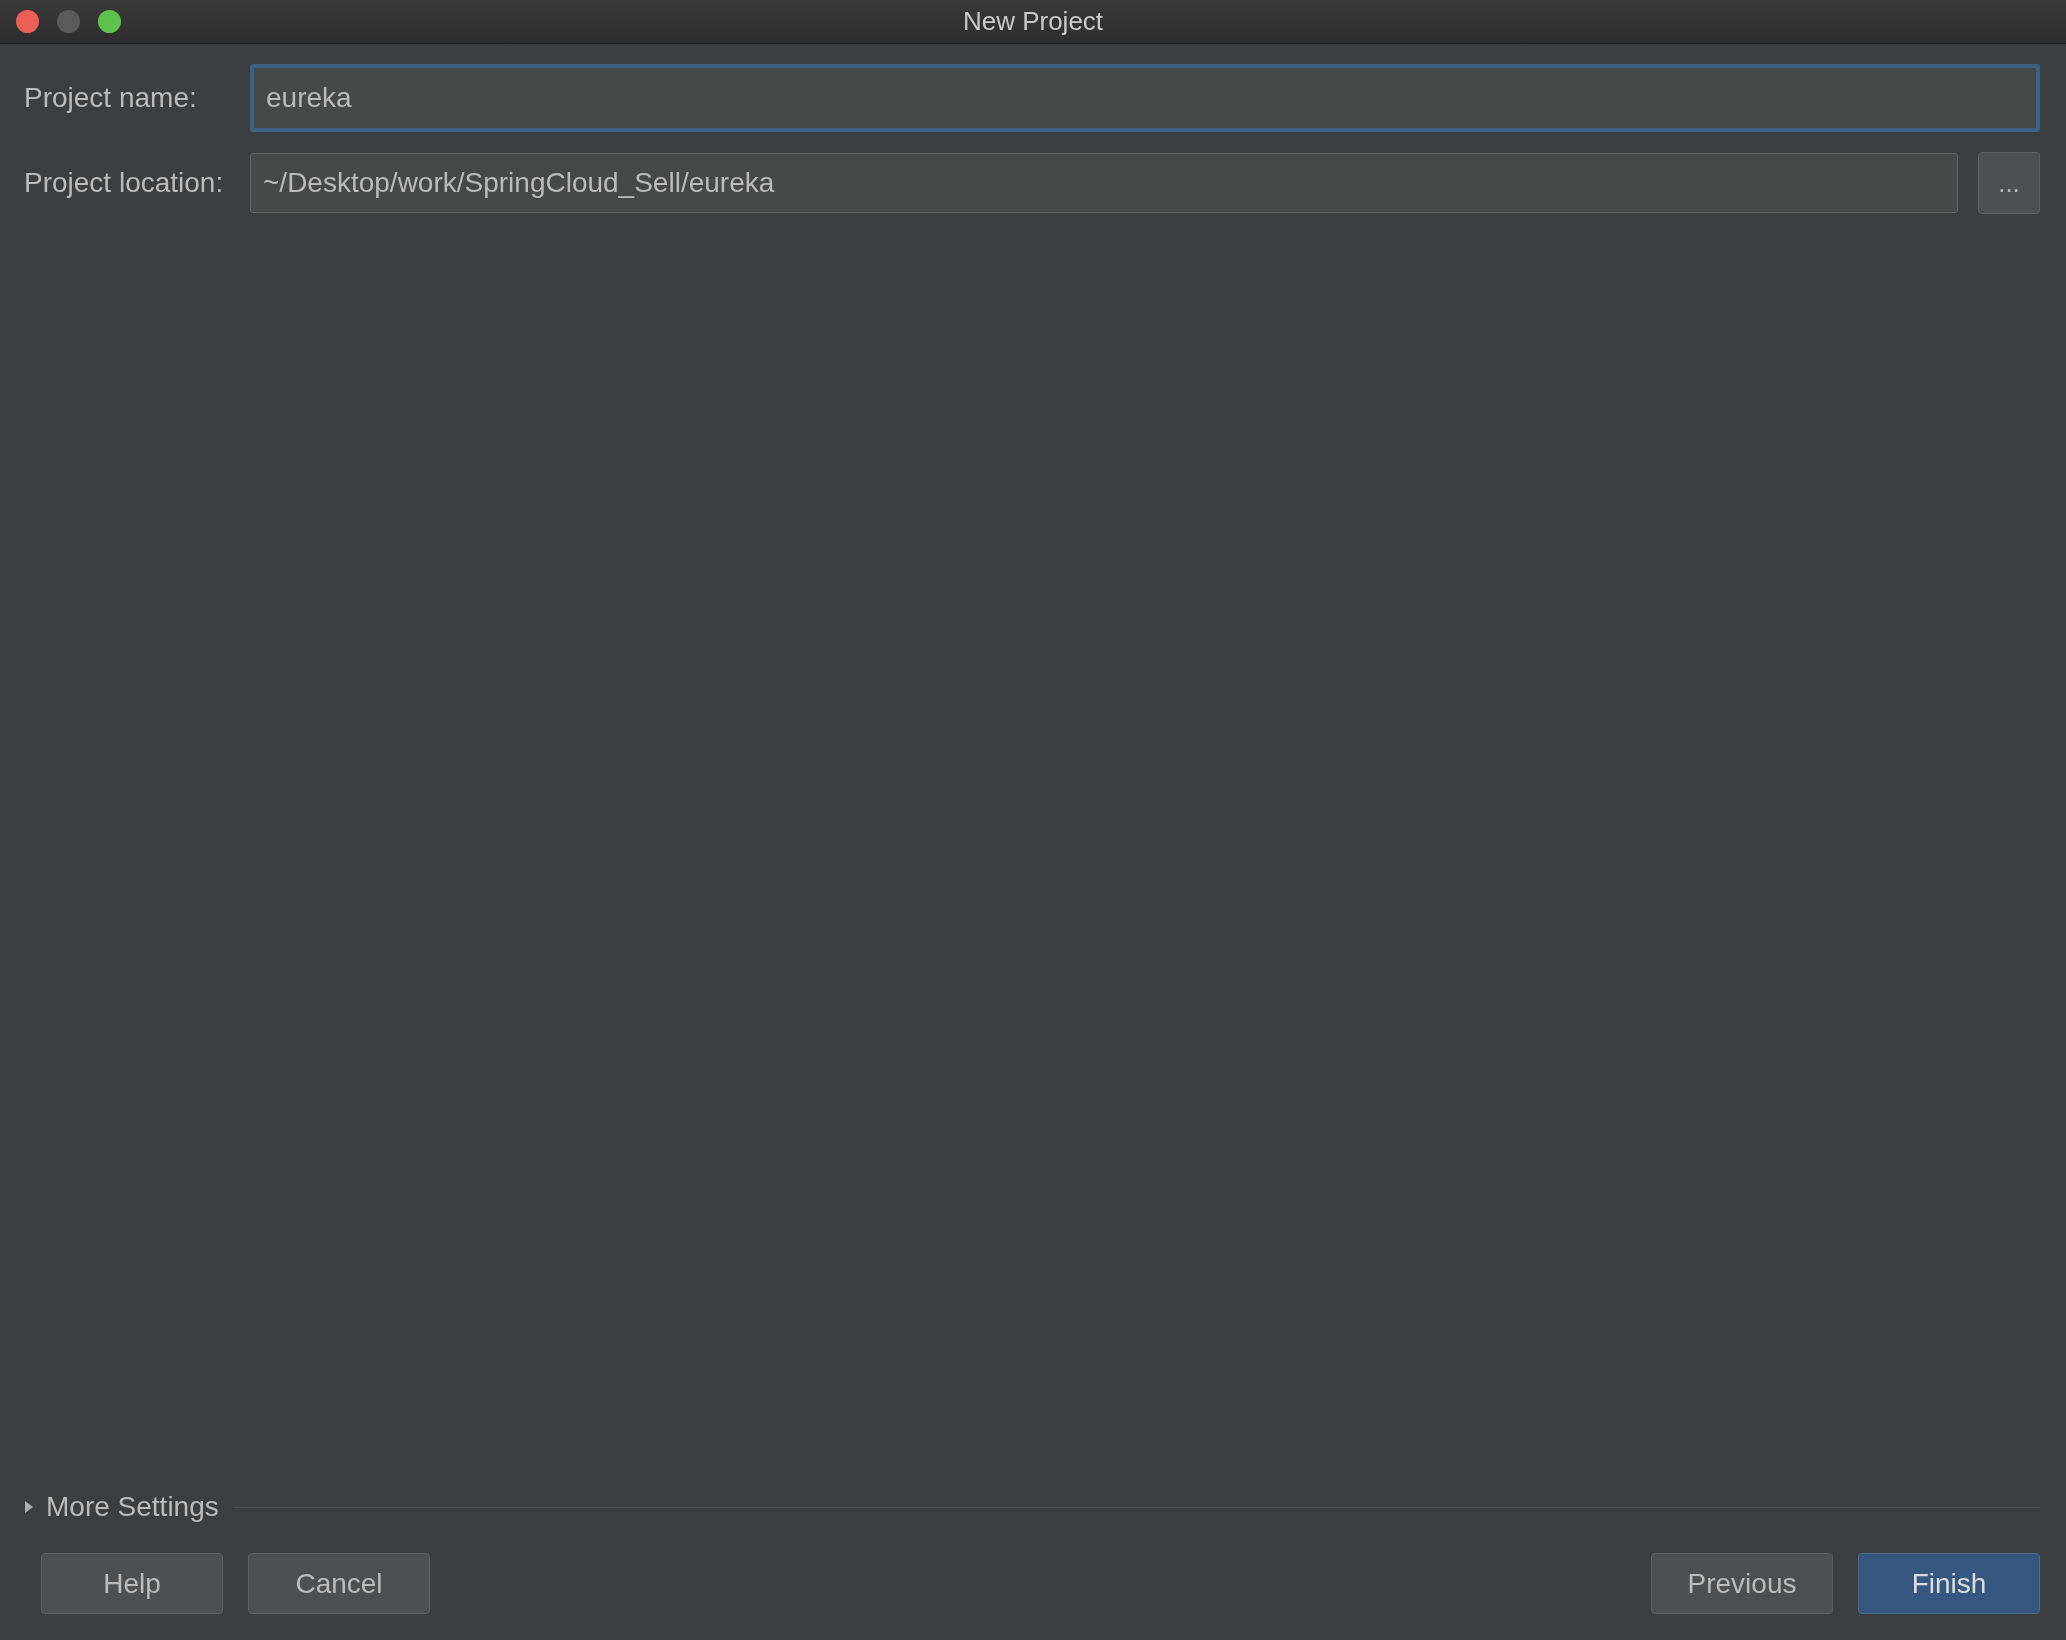 This screenshot has width=2066, height=1640. Describe the element at coordinates (121, 1507) in the screenshot. I see `more-settings-toggle: More Settings` at that location.